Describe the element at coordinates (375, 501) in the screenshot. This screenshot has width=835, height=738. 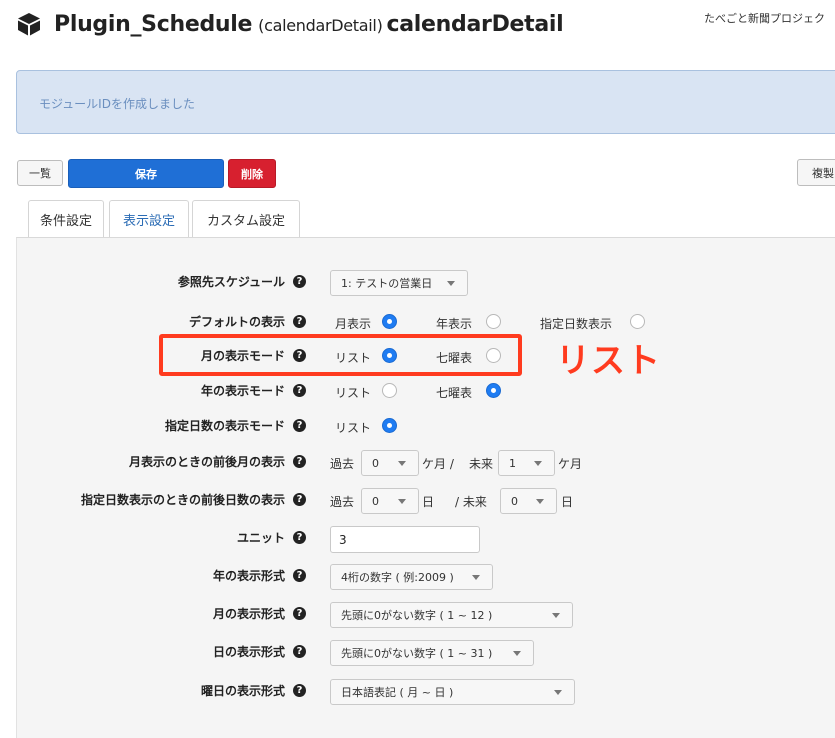
I see `days-past-value: 0` at that location.